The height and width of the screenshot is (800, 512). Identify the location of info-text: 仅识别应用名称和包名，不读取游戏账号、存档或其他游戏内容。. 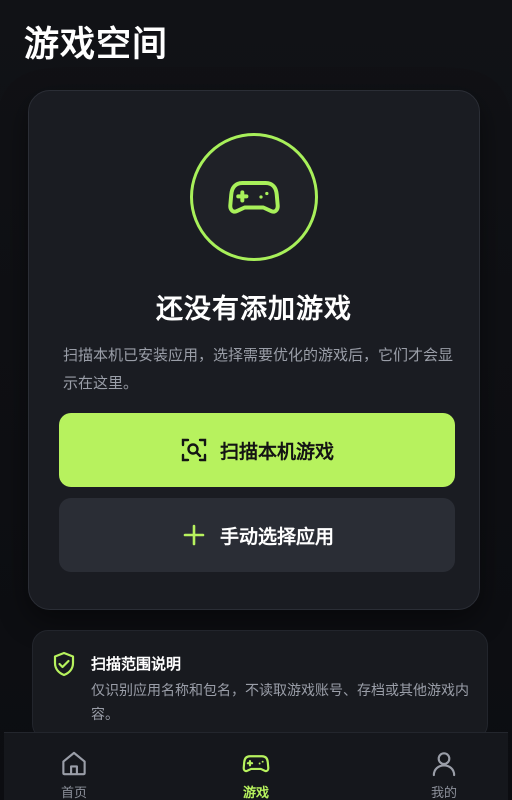
(280, 703).